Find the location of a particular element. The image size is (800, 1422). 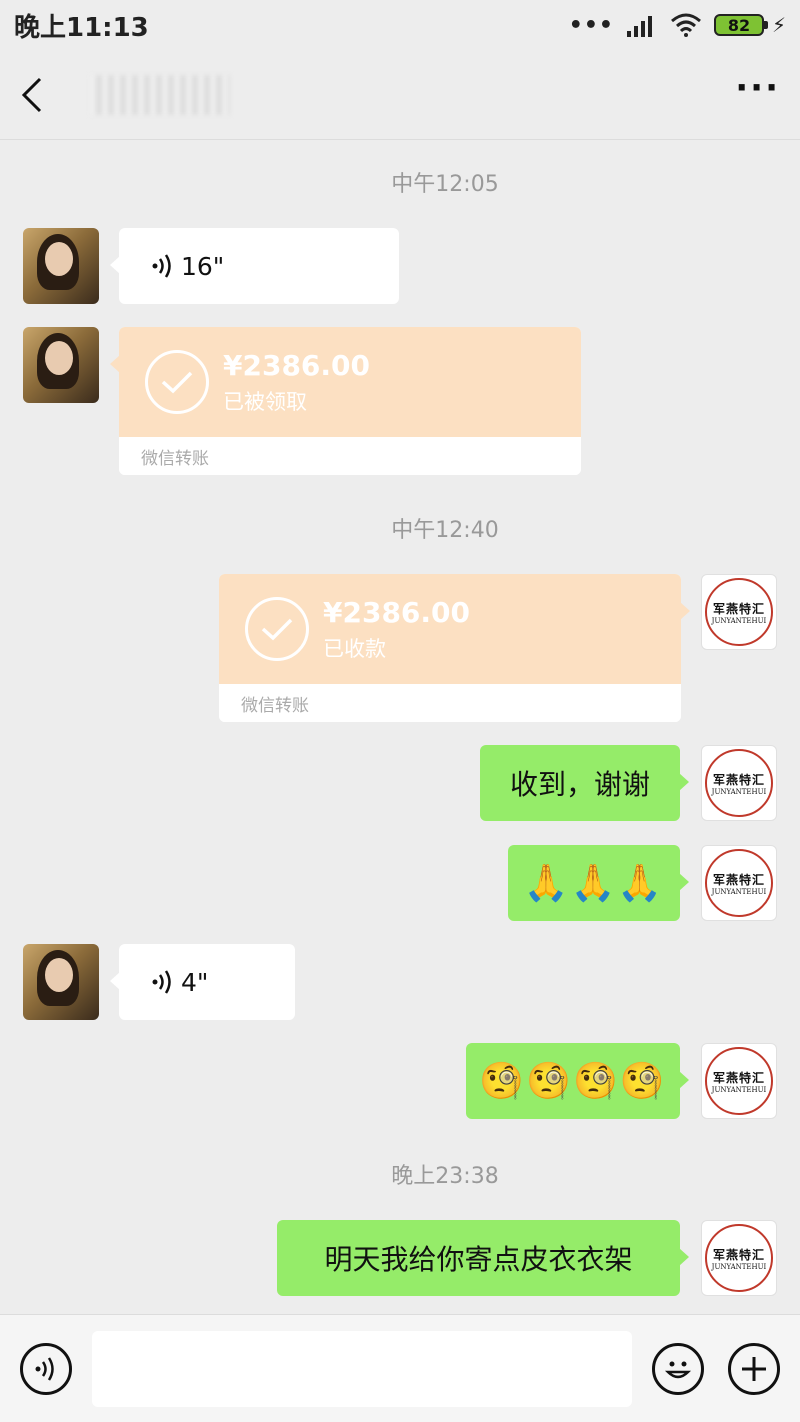

status-icons: ••• 82 ⚡ is located at coordinates (677, 25).